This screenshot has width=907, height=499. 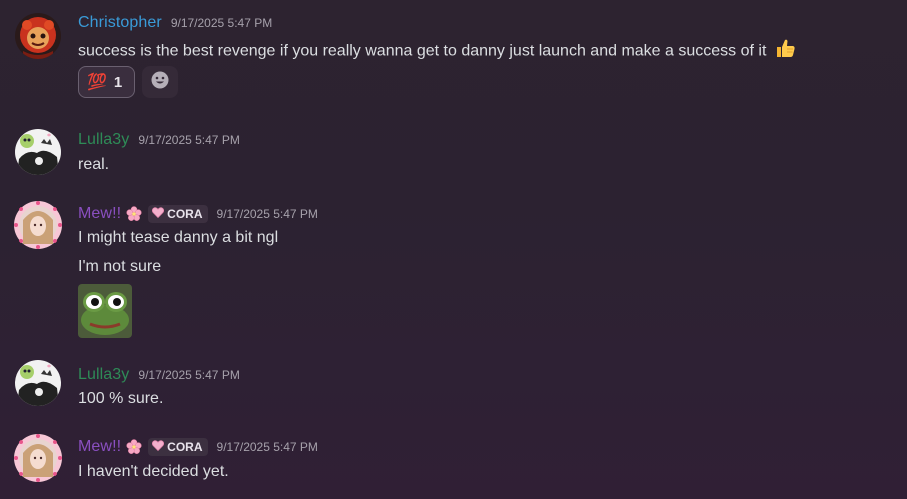 I want to click on message-text: 100 % sure., so click(x=121, y=398).